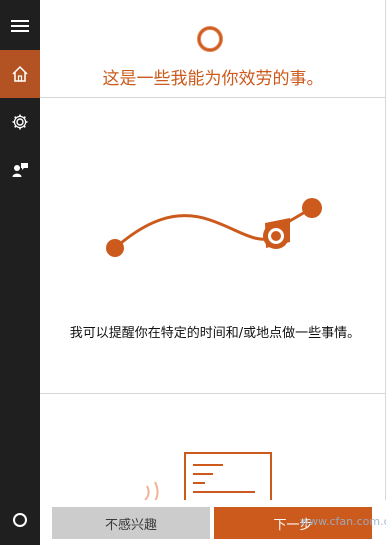  I want to click on gear-icon, so click(20, 122).